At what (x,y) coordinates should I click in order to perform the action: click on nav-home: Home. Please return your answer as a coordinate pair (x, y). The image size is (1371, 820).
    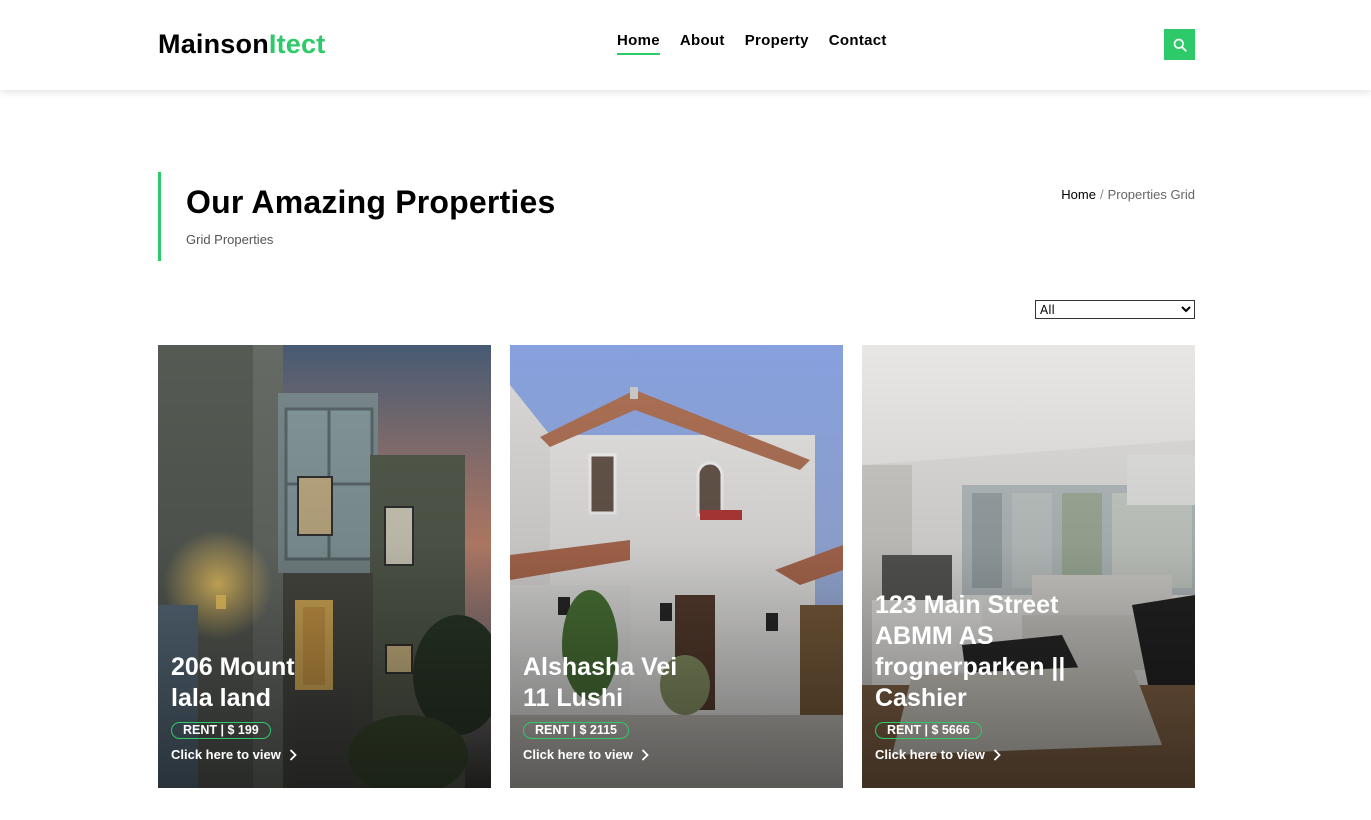
    Looking at the image, I should click on (638, 43).